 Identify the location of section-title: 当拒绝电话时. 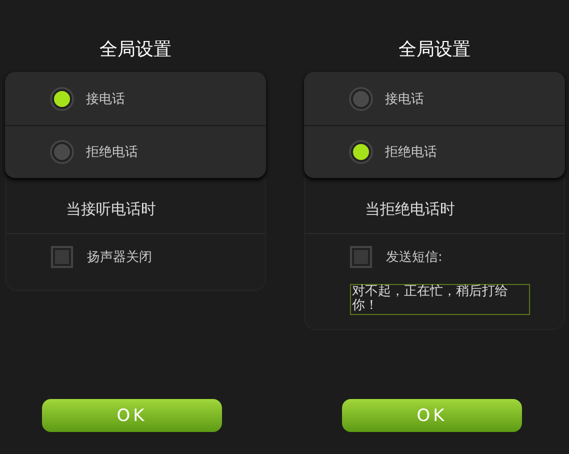
(434, 206).